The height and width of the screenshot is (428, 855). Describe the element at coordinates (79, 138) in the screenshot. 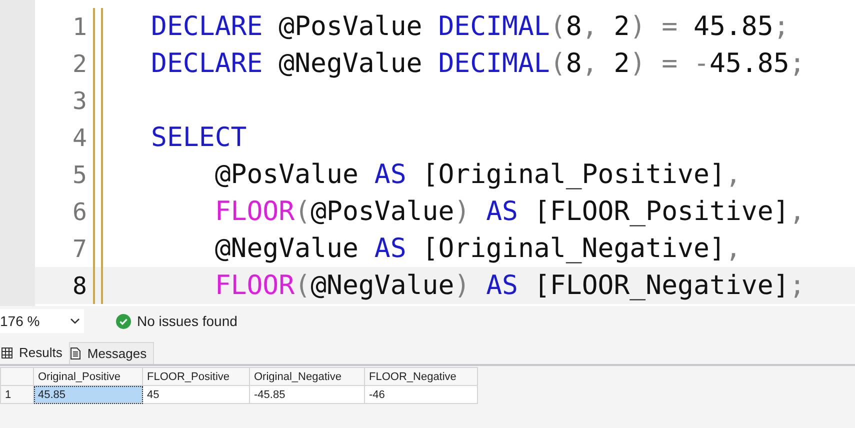

I see `line-number: 4` at that location.